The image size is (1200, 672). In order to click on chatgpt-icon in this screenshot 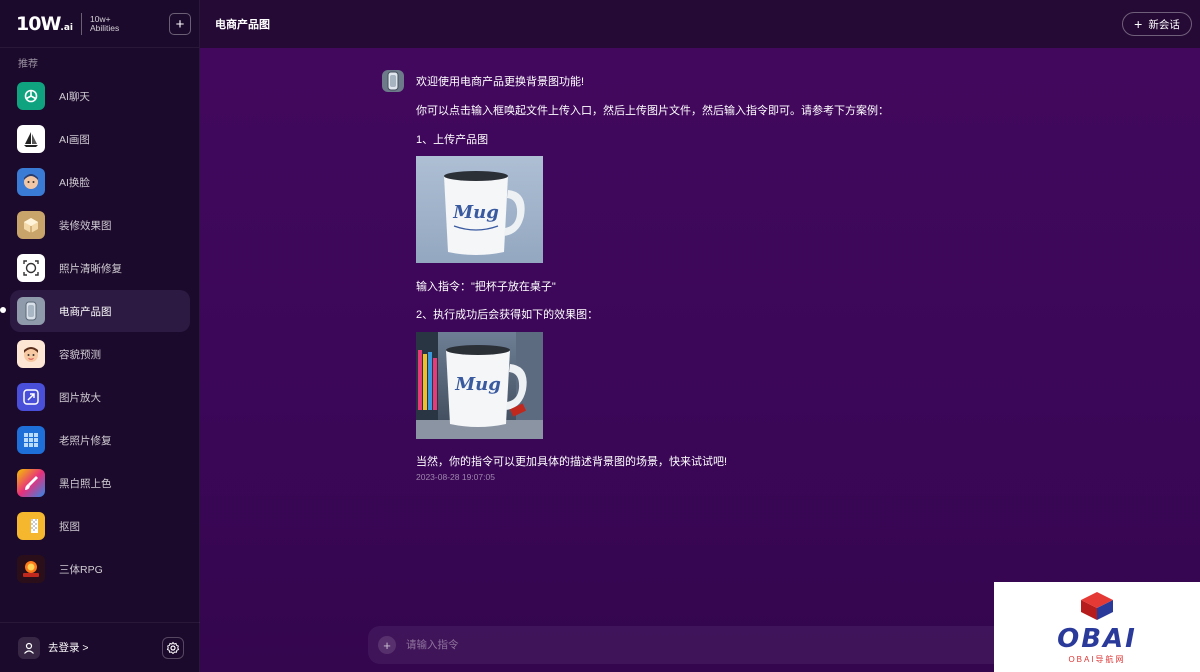, I will do `click(31, 96)`.